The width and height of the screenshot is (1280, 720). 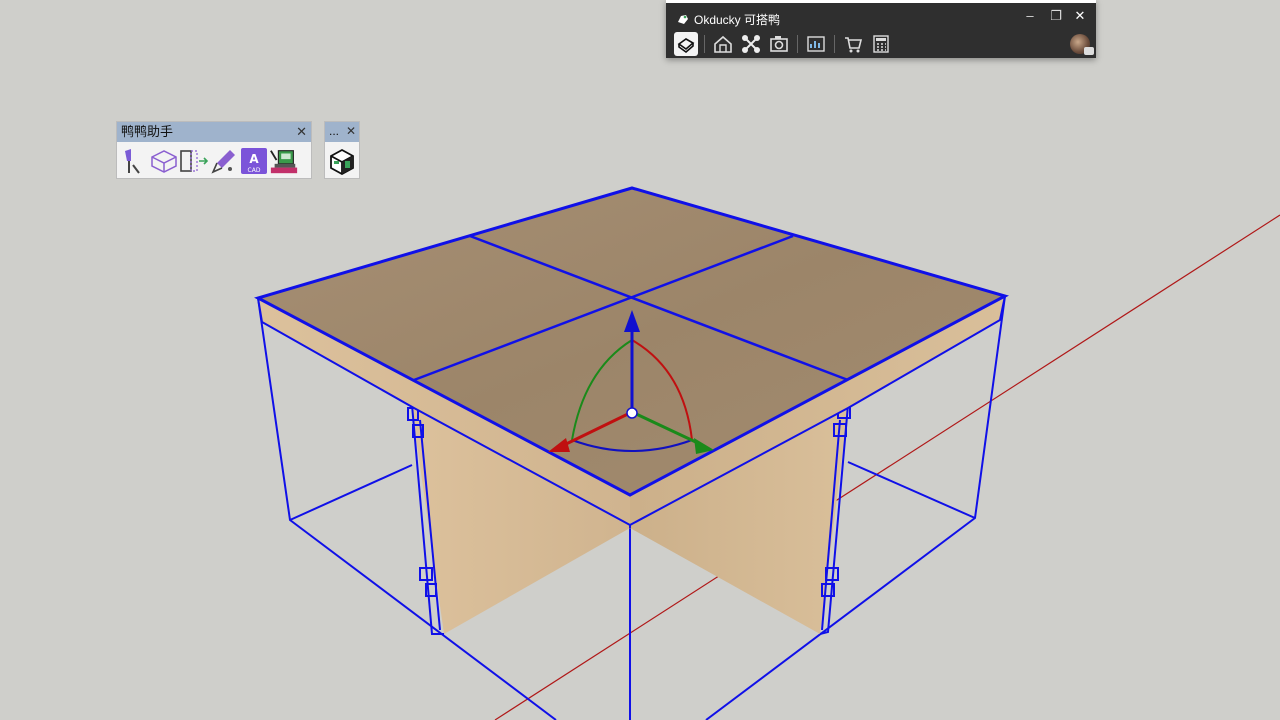 I want to click on calculator-icon, so click(x=881, y=44).